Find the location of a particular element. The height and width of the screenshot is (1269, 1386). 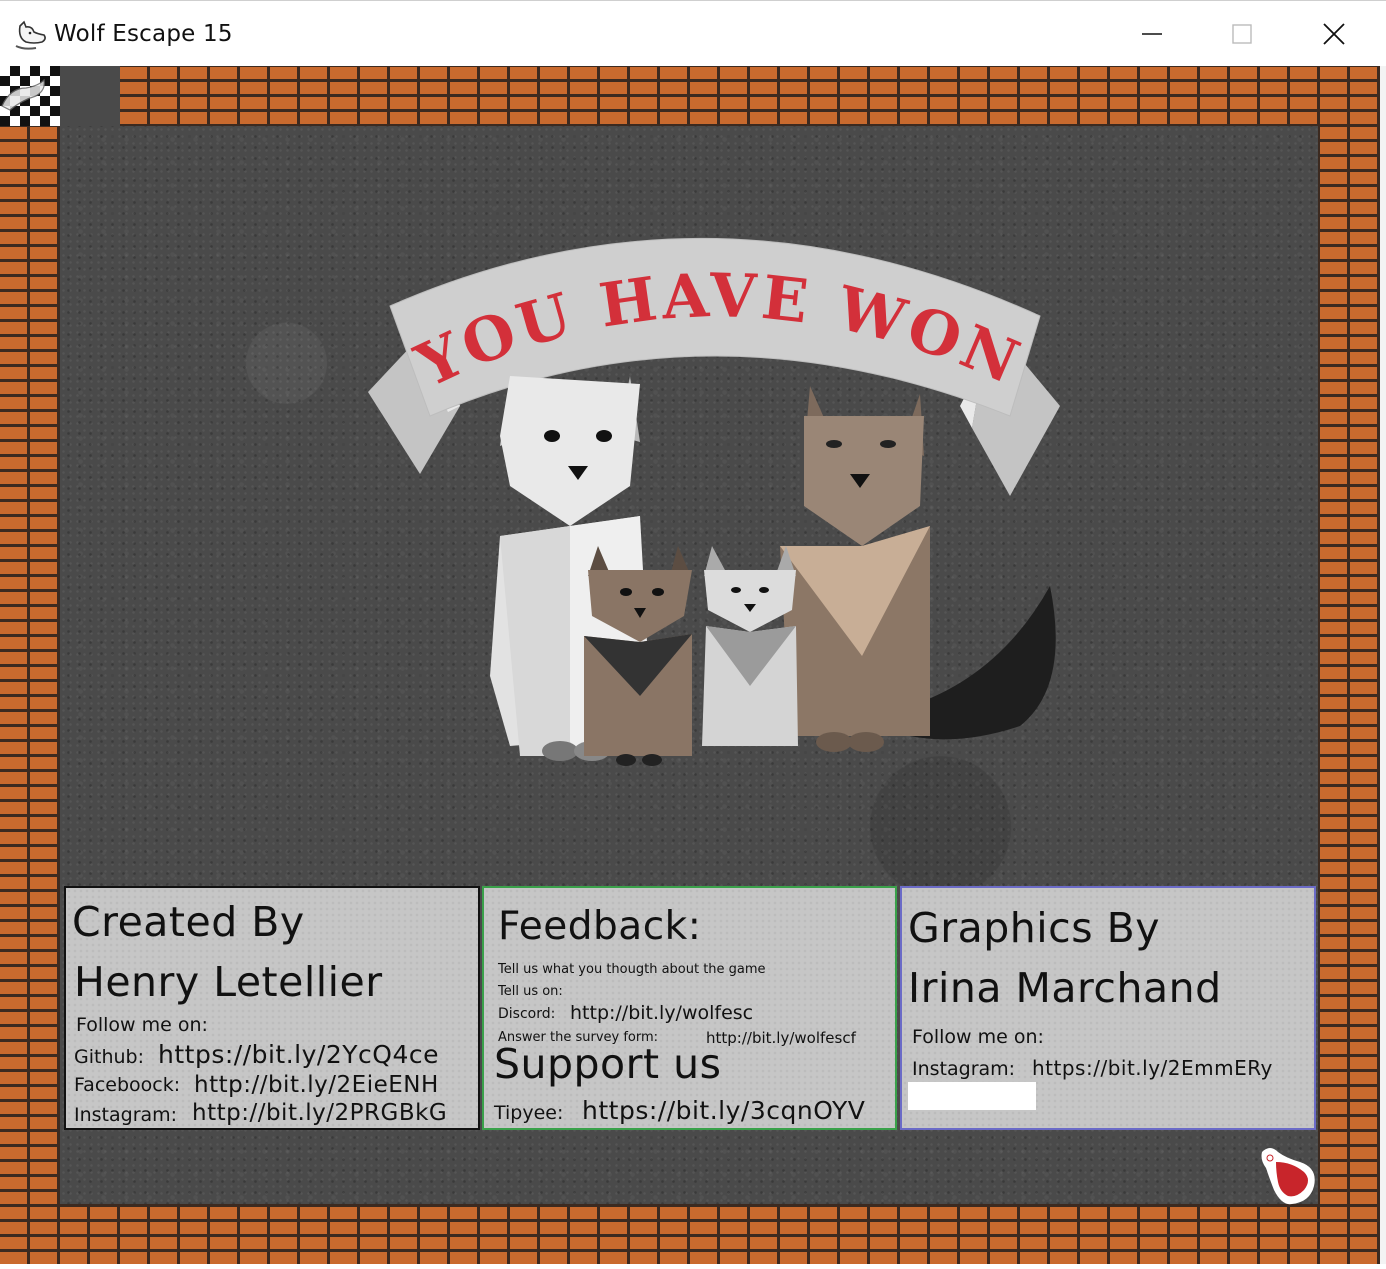

created-follow-label: Follow me on: is located at coordinates (142, 1025).